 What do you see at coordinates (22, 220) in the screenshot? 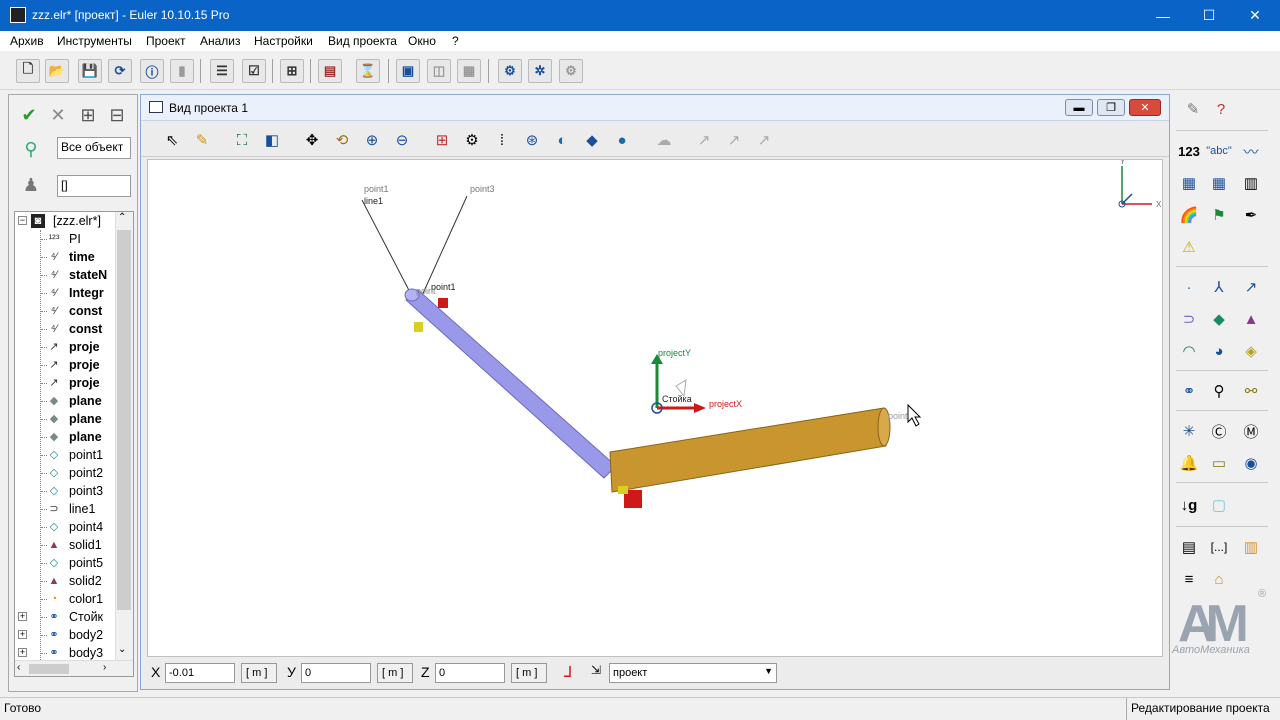
I see `collapse-icon: −` at bounding box center [22, 220].